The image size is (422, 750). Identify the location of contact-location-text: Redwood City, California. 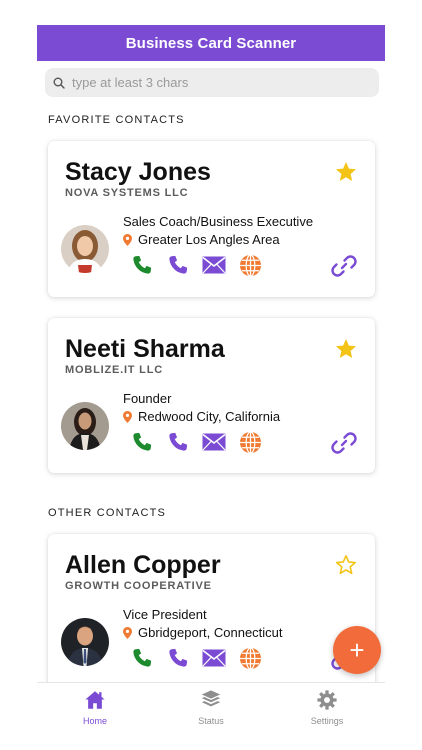
(209, 416).